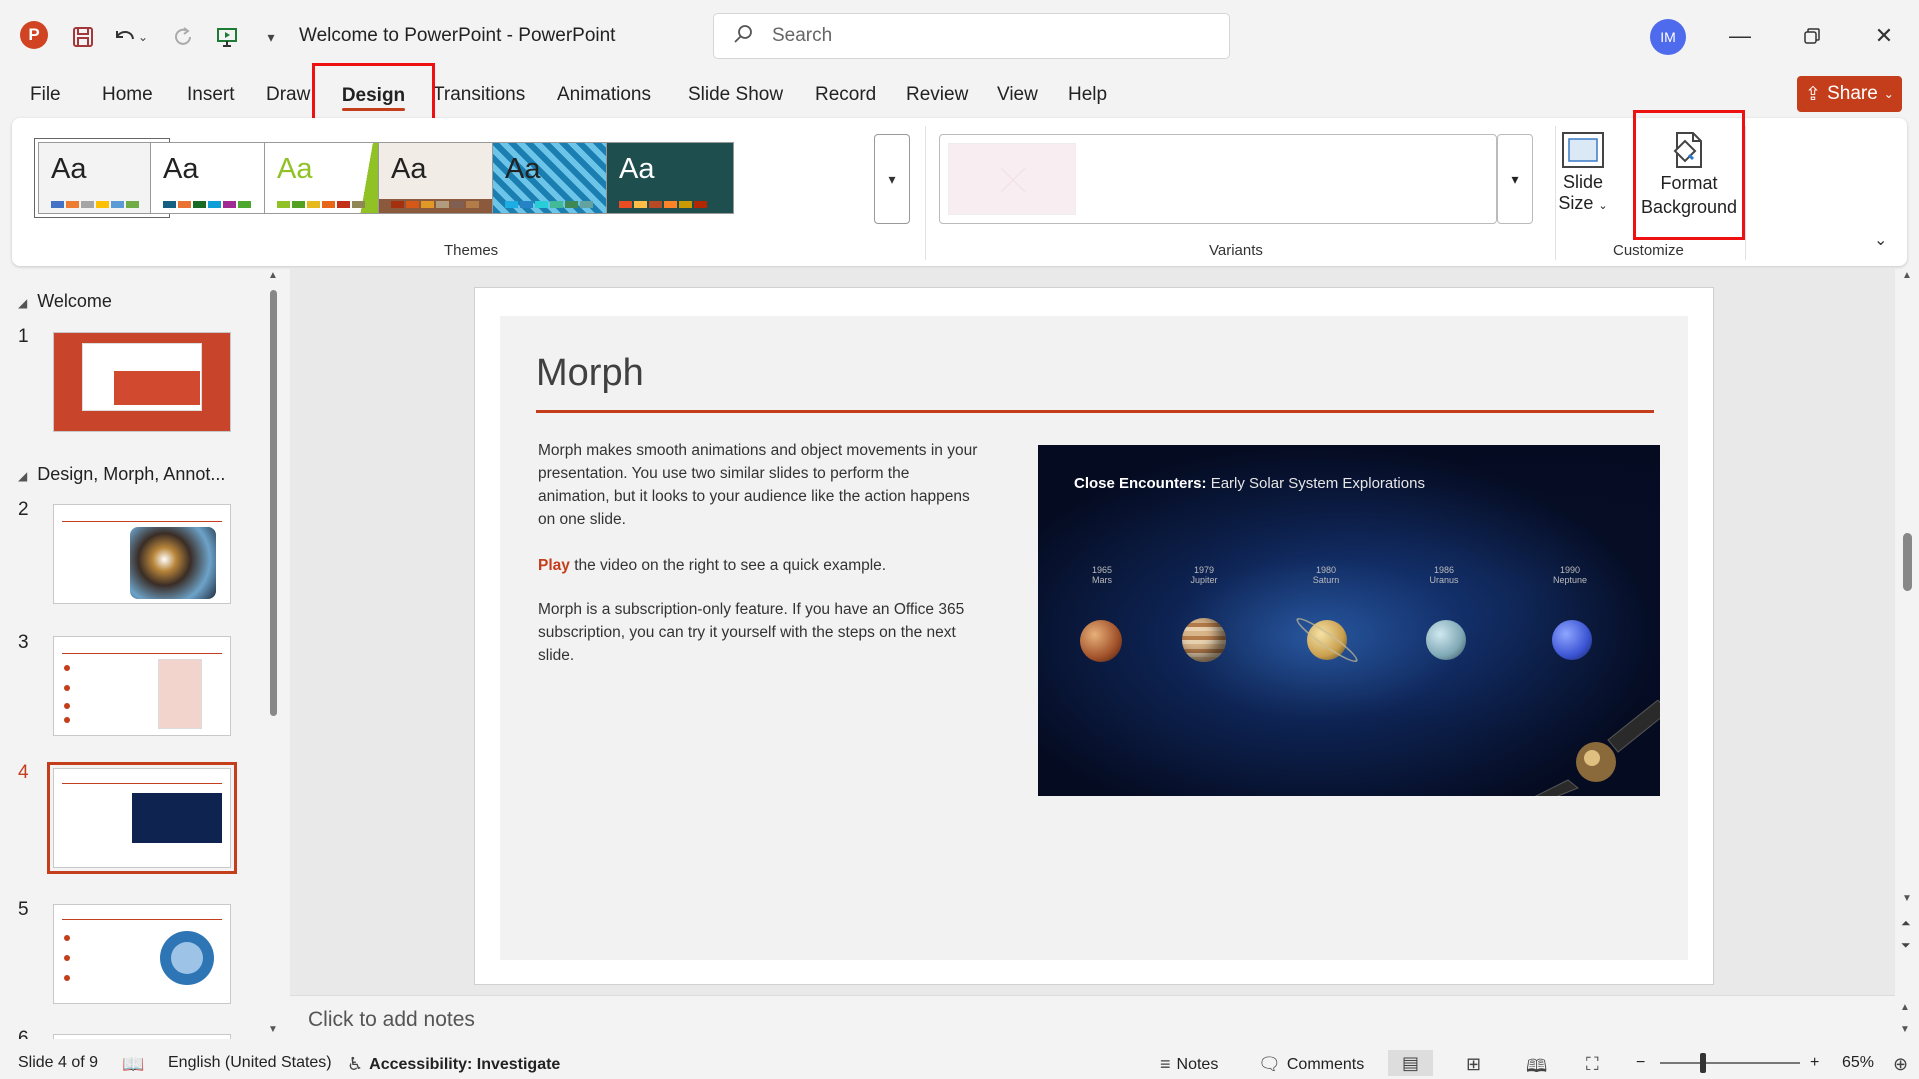 This screenshot has height=1079, width=1919. What do you see at coordinates (127, 95) in the screenshot?
I see `tab-home: Home` at bounding box center [127, 95].